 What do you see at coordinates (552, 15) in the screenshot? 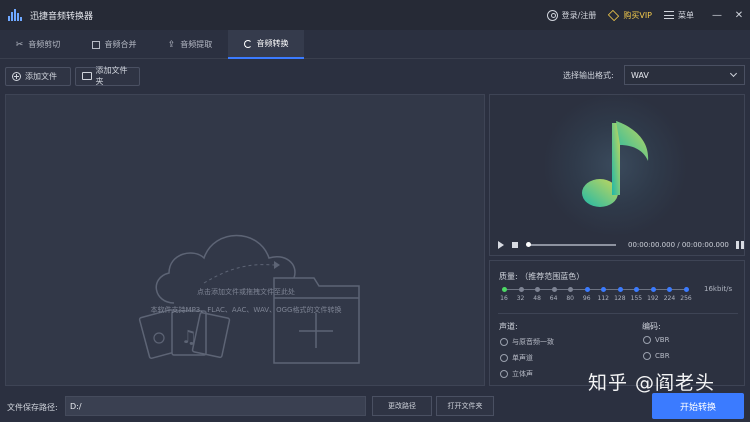
I see `user-icon` at bounding box center [552, 15].